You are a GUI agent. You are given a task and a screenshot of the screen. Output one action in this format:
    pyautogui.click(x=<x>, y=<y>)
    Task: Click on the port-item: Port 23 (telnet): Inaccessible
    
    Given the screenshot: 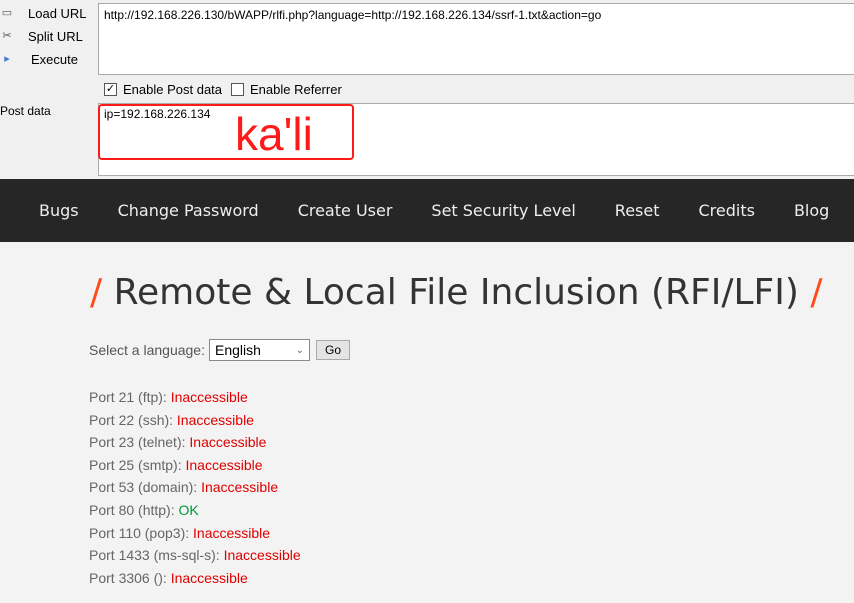 What is the action you would take?
    pyautogui.click(x=195, y=442)
    